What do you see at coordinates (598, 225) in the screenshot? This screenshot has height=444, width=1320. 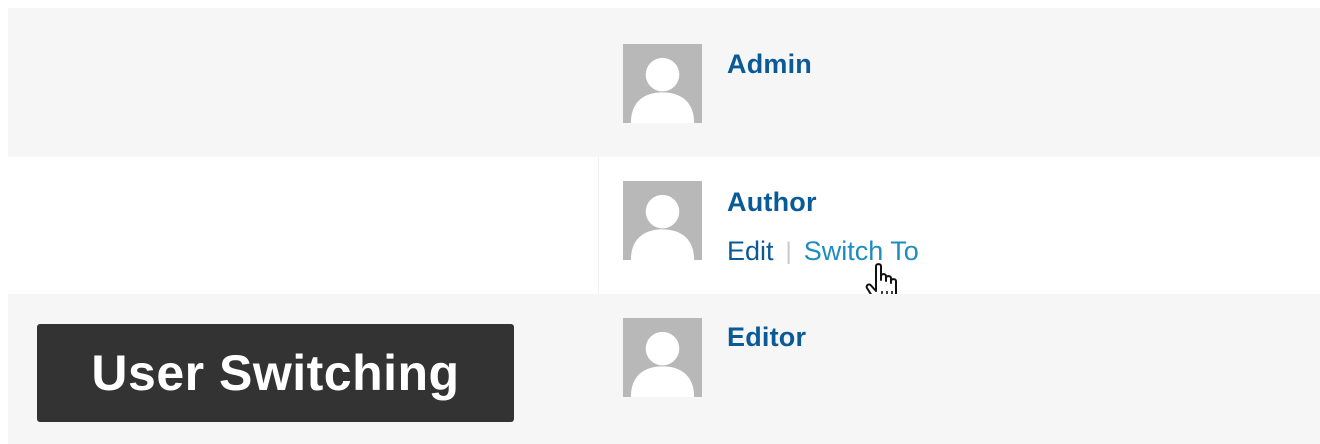 I see `column-divider` at bounding box center [598, 225].